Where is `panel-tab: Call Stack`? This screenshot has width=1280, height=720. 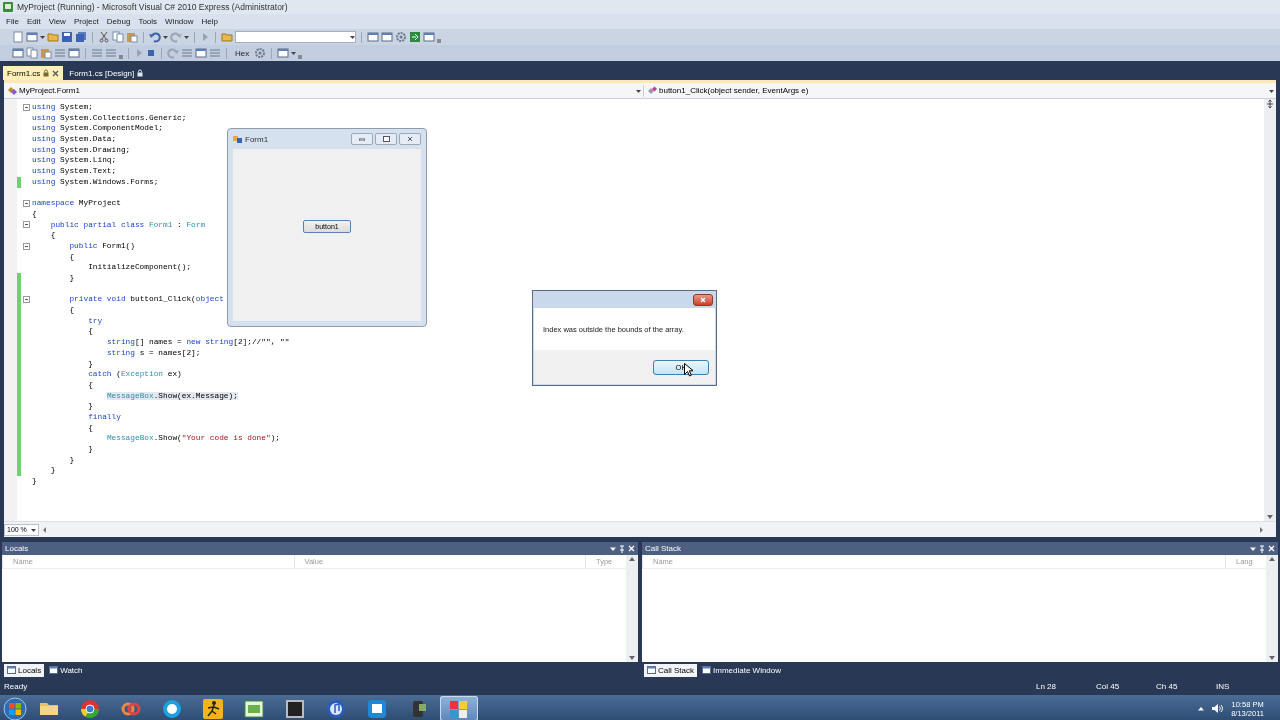 panel-tab: Call Stack is located at coordinates (670, 670).